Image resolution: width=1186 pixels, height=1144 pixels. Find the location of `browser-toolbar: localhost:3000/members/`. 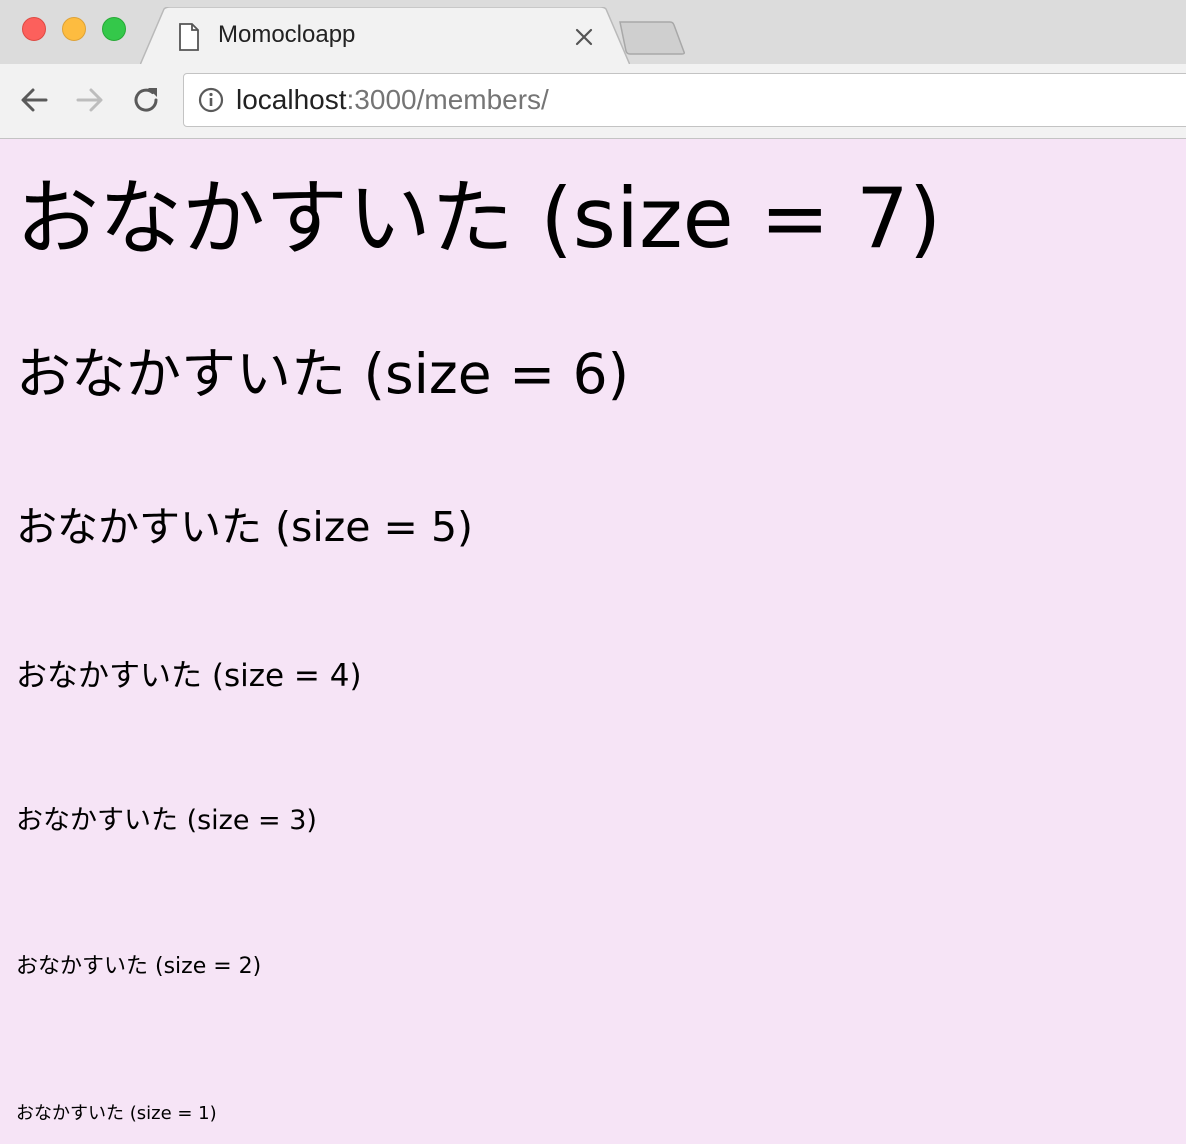

browser-toolbar: localhost:3000/members/ is located at coordinates (593, 101).